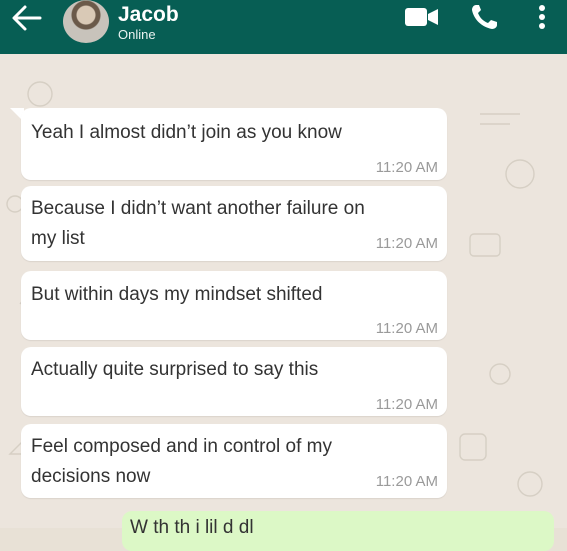  I want to click on more-vertical-icon, so click(542, 17).